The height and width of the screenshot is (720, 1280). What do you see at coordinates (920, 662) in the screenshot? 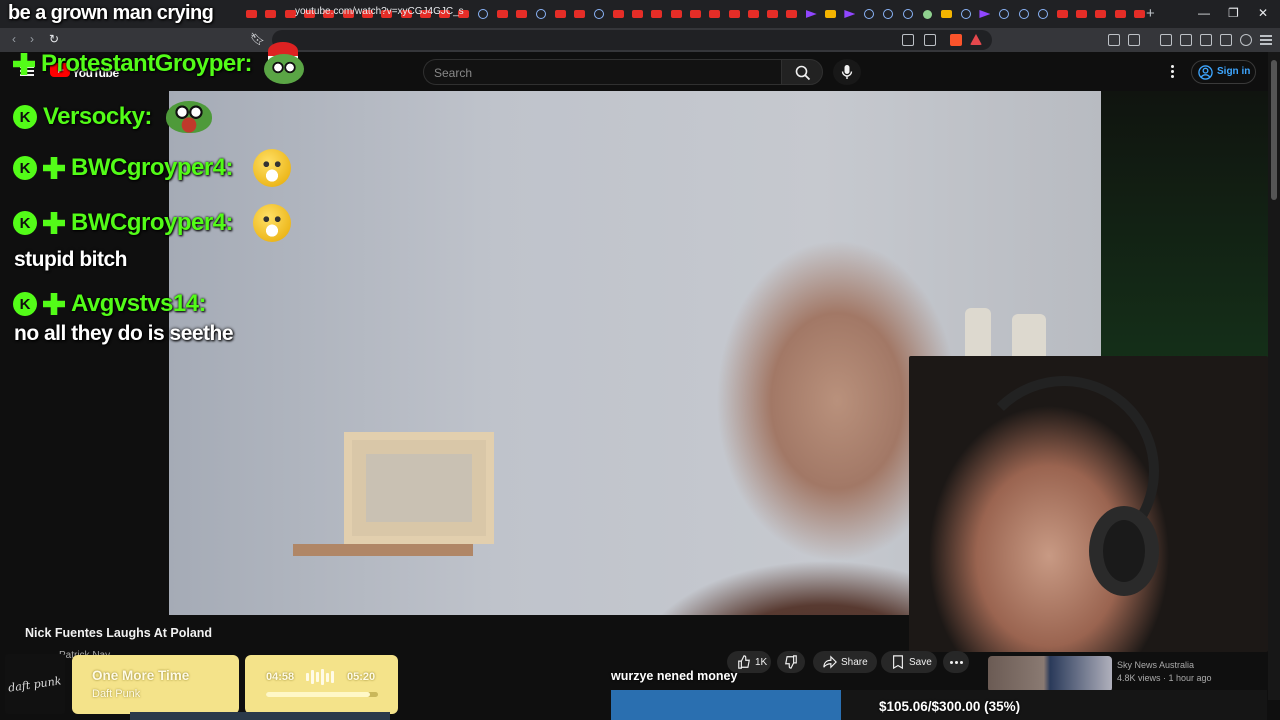
I see `save-label: Save` at bounding box center [920, 662].